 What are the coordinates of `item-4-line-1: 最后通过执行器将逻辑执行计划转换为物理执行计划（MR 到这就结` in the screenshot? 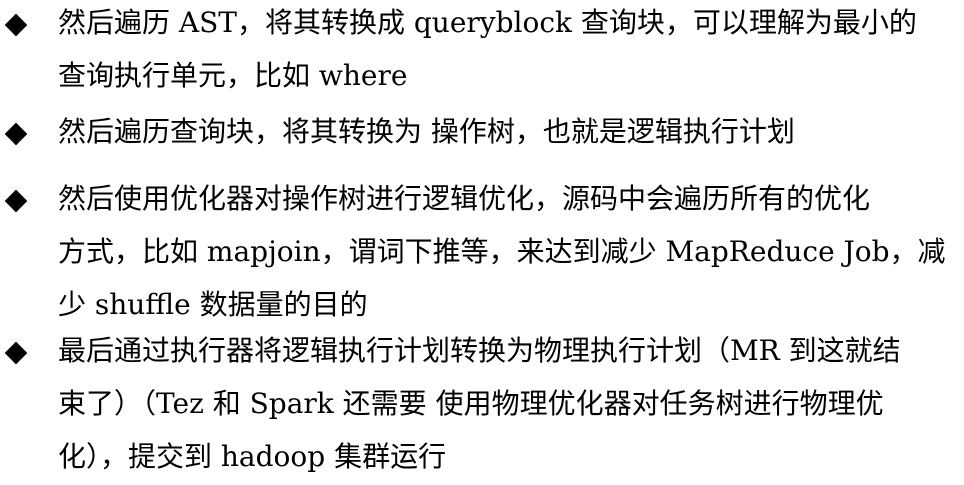 It's located at (479, 350).